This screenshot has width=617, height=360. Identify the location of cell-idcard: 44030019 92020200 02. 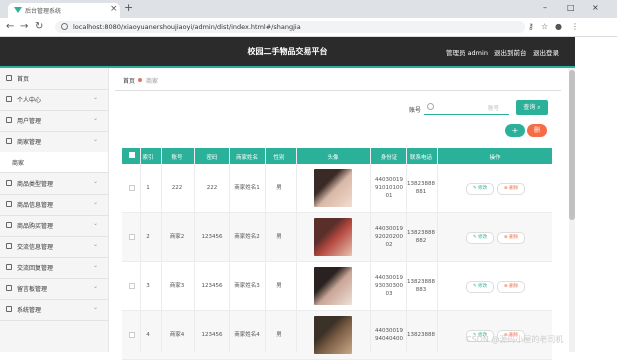
(389, 237).